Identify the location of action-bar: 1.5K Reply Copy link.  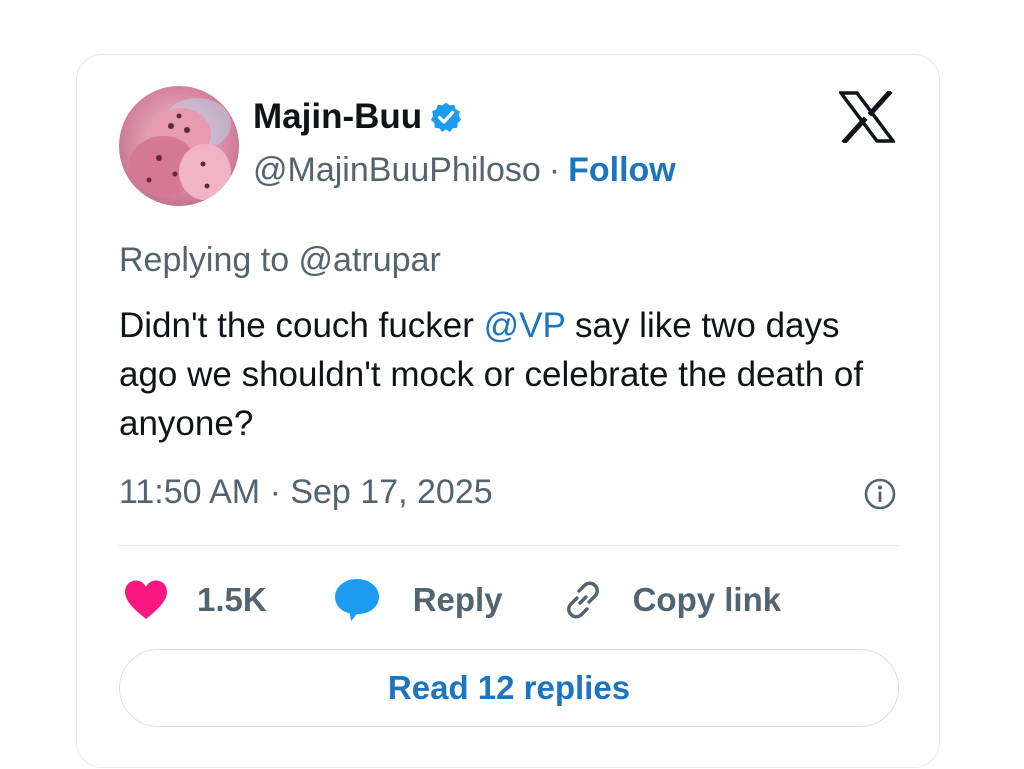
(452, 600).